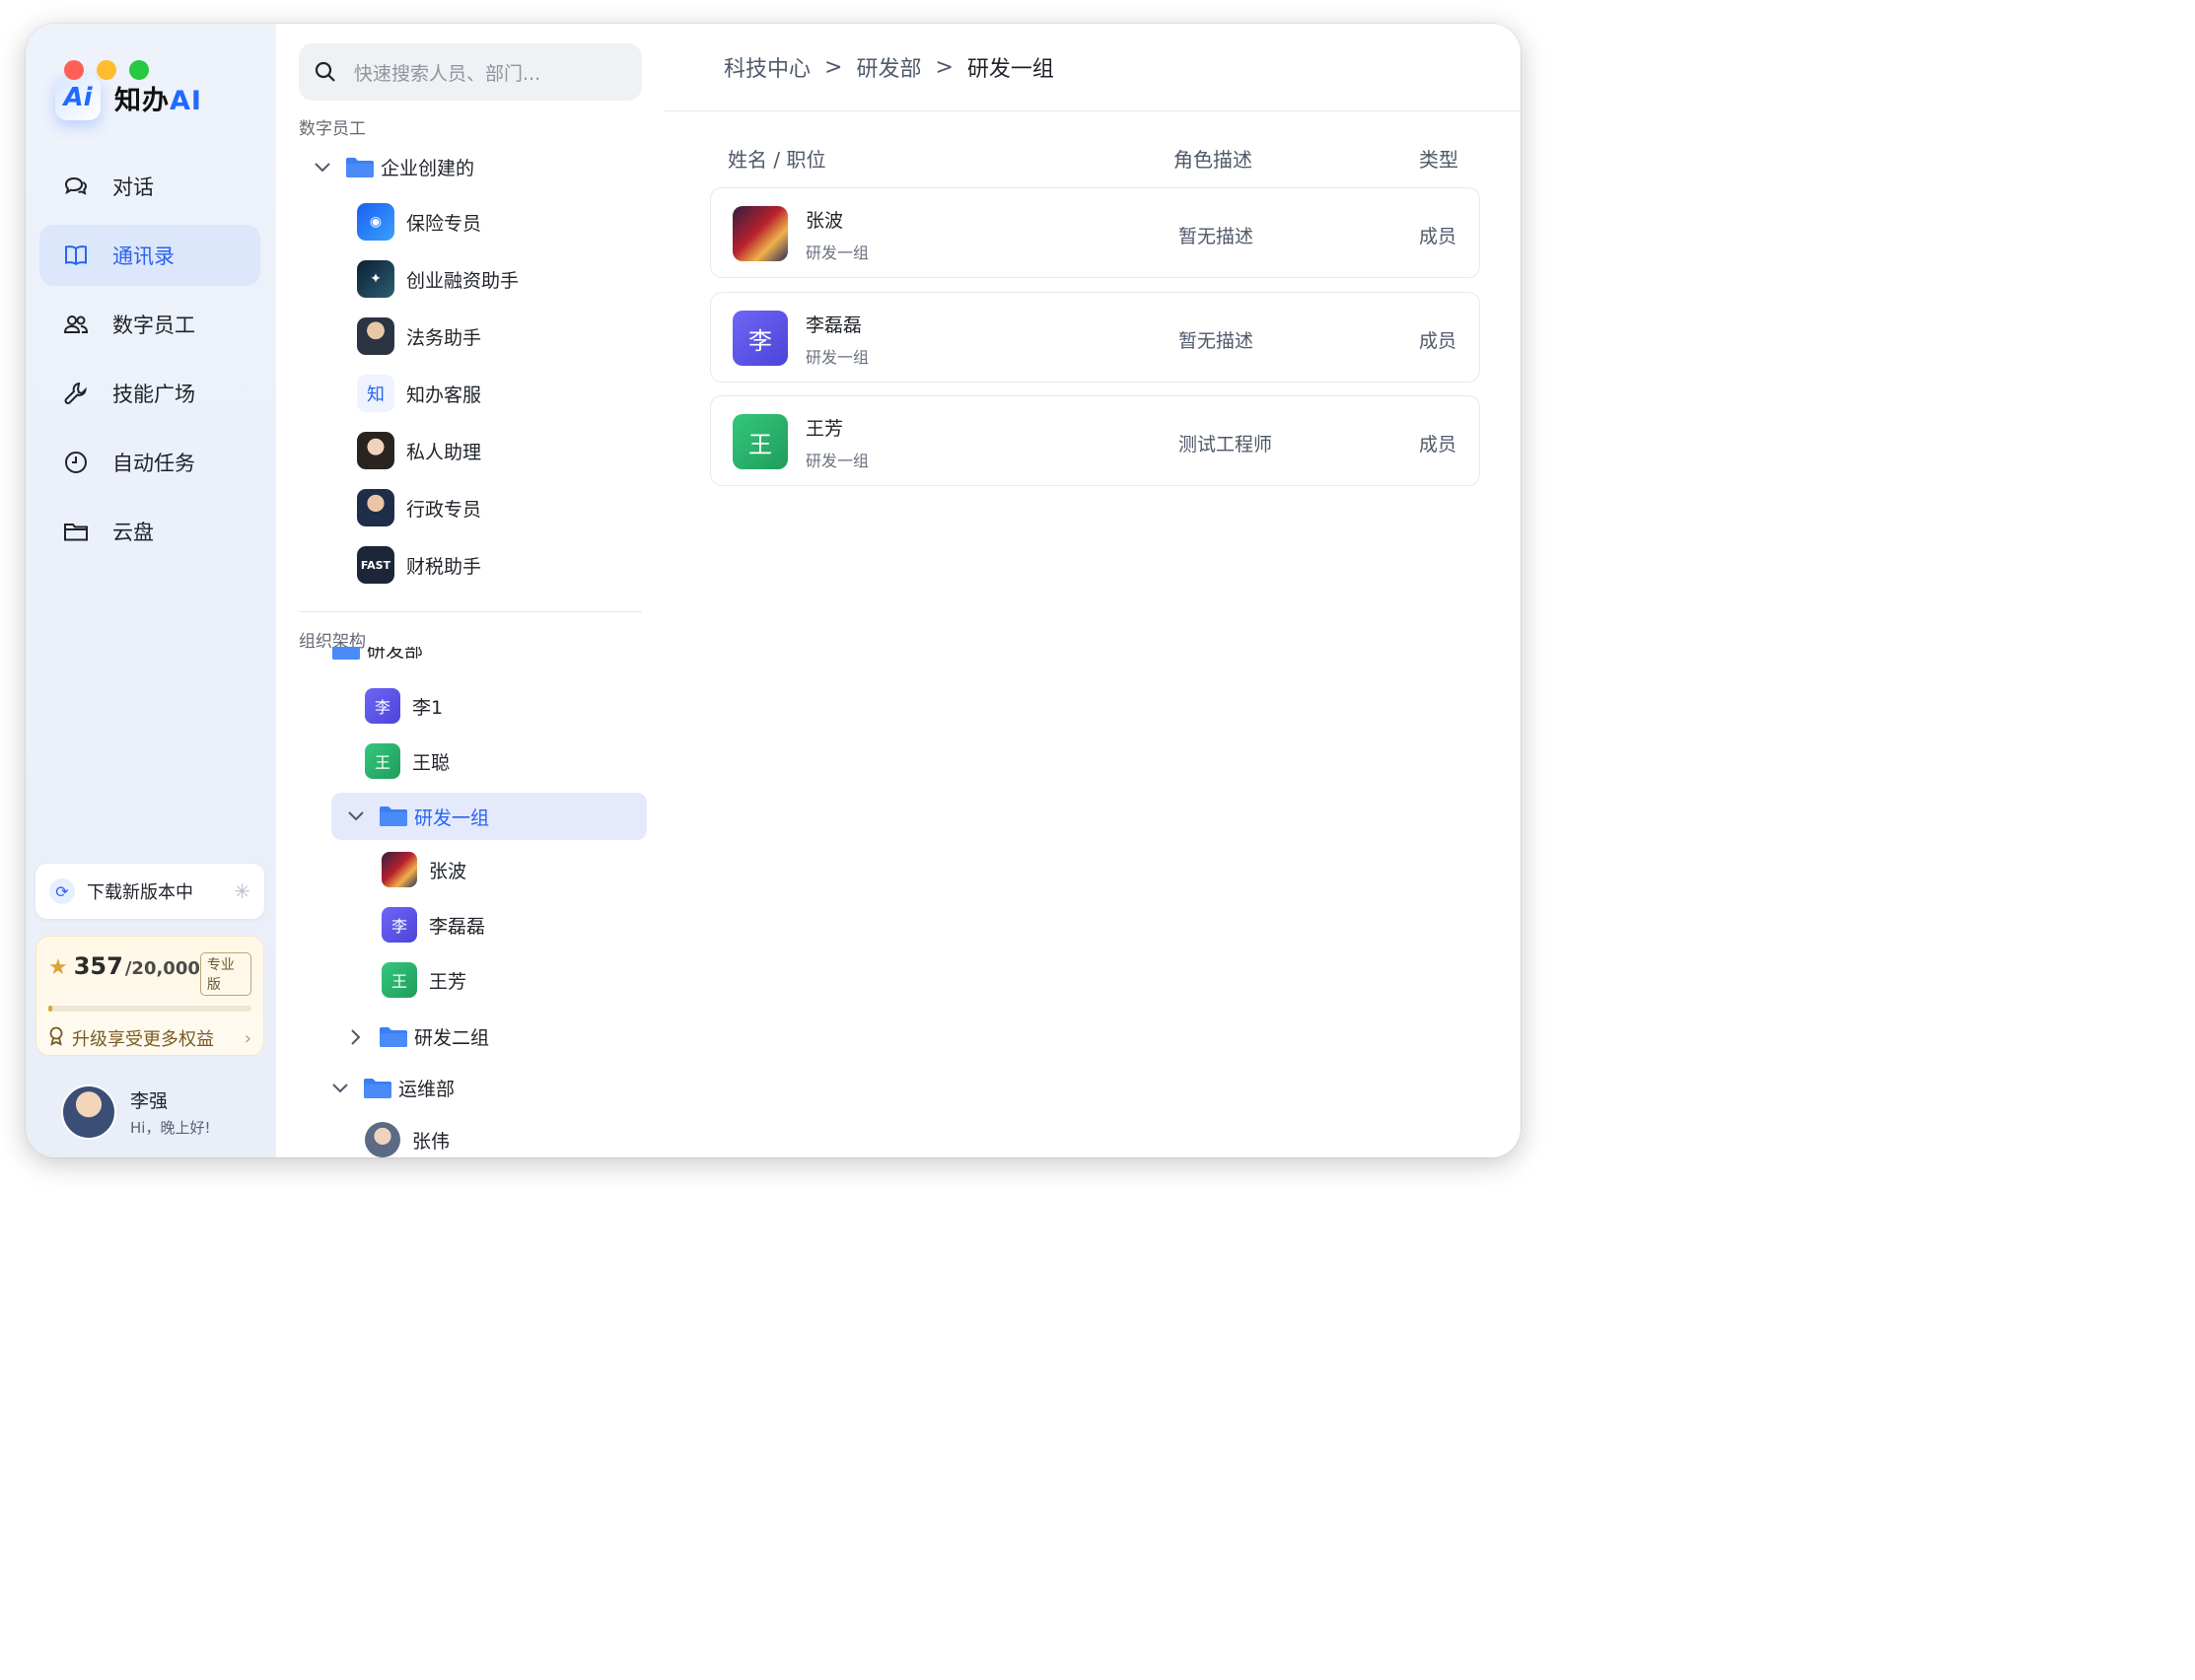 The width and height of the screenshot is (2195, 1680). What do you see at coordinates (88, 1112) in the screenshot?
I see `avatar` at bounding box center [88, 1112].